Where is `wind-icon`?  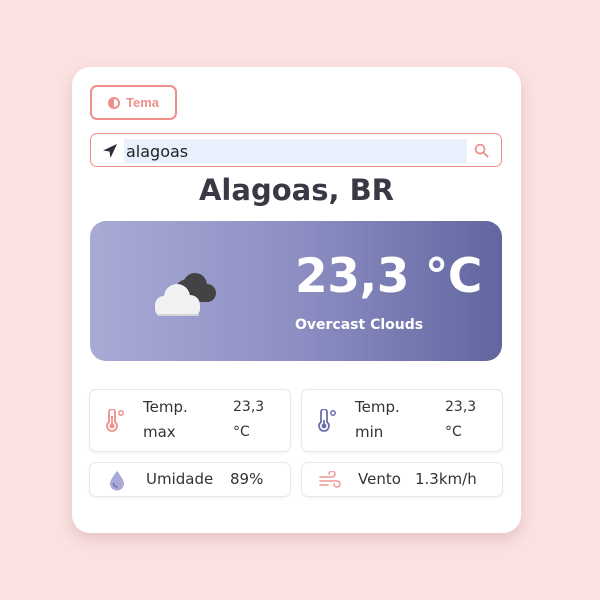
wind-icon is located at coordinates (330, 479).